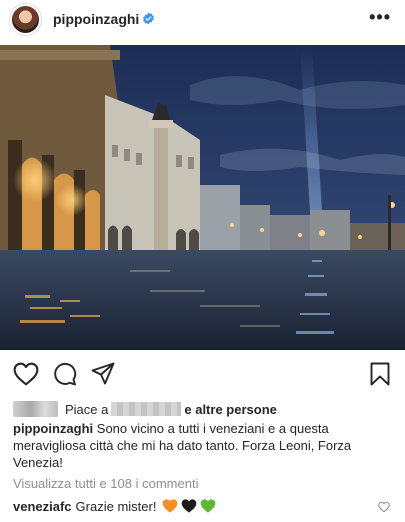  What do you see at coordinates (105, 483) in the screenshot?
I see `view-all-comments-link: Visualizza tutti e 108 i commenti` at bounding box center [105, 483].